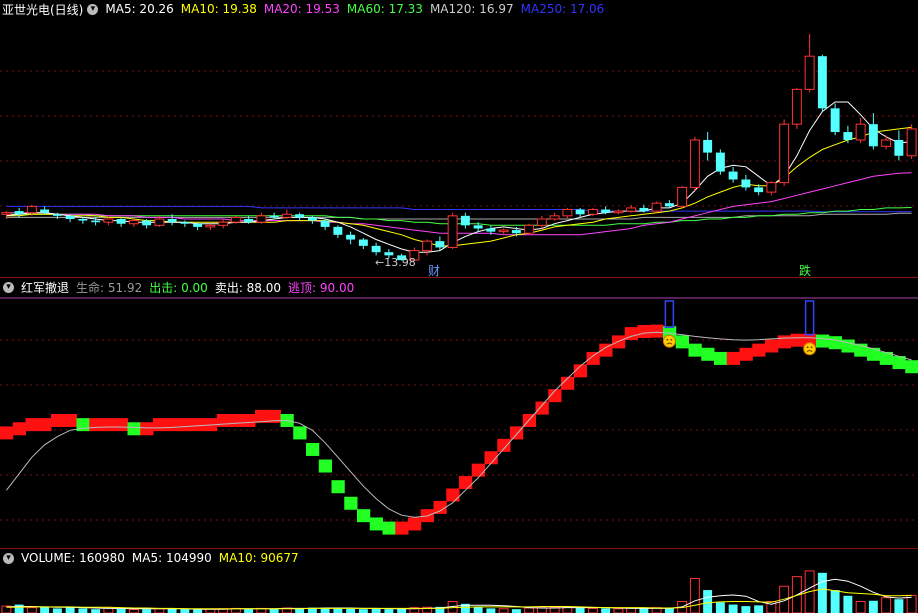 The height and width of the screenshot is (613, 918). Describe the element at coordinates (258, 558) in the screenshot. I see `vol-ma10-label: MA10: 90677` at that location.